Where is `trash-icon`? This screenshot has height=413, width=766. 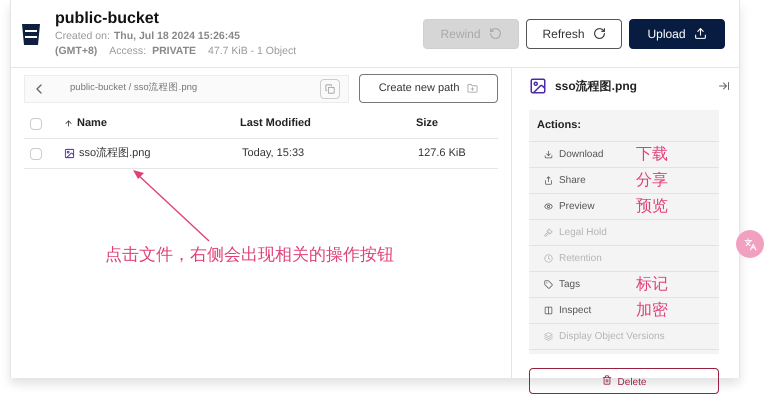 trash-icon is located at coordinates (607, 380).